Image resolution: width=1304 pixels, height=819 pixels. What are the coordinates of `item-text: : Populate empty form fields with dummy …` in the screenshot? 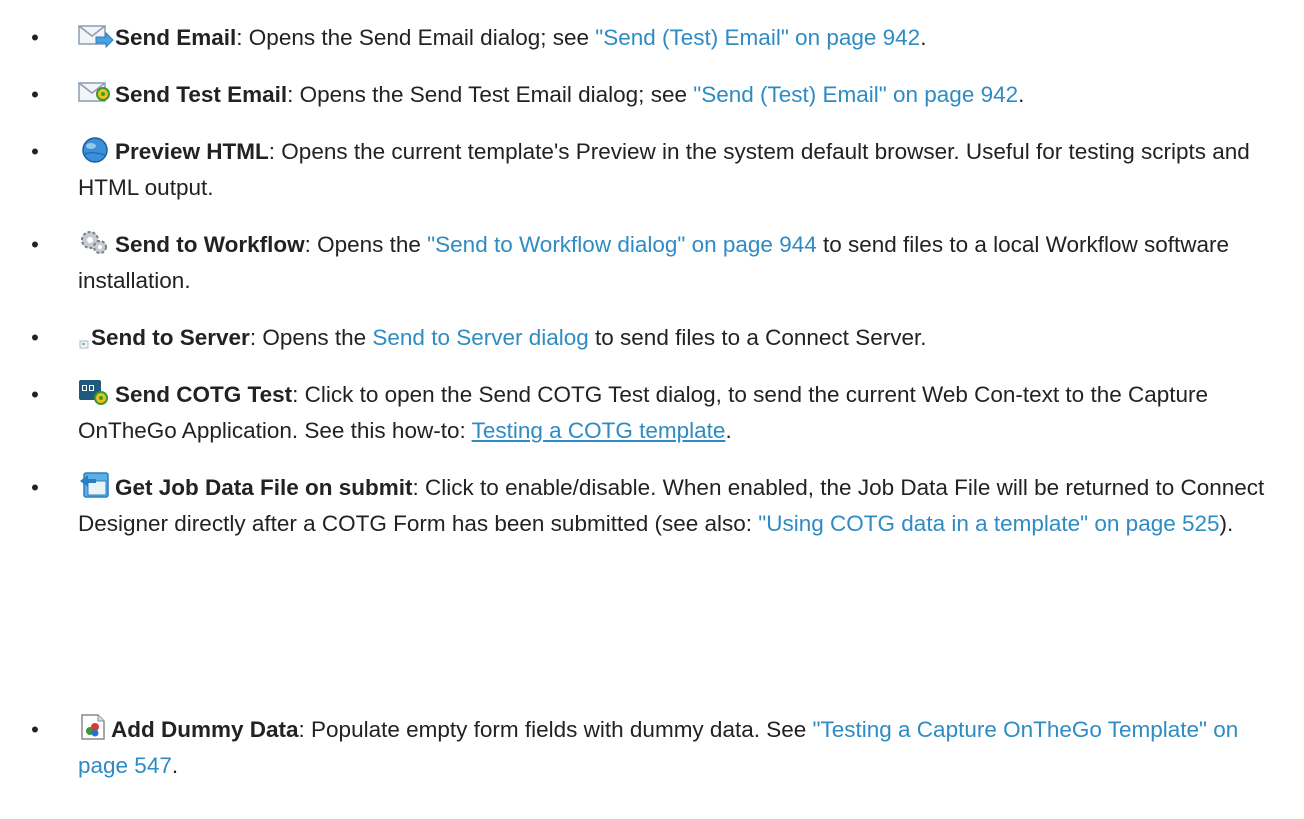 It's located at (555, 729).